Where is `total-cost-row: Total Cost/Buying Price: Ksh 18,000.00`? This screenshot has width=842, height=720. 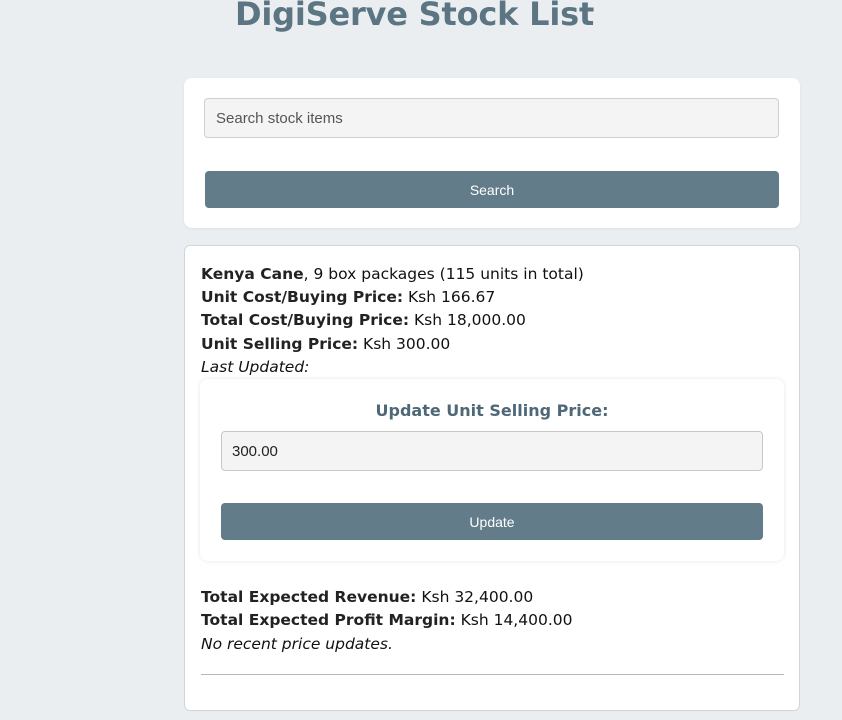 total-cost-row: Total Cost/Buying Price: Ksh 18,000.00 is located at coordinates (363, 320).